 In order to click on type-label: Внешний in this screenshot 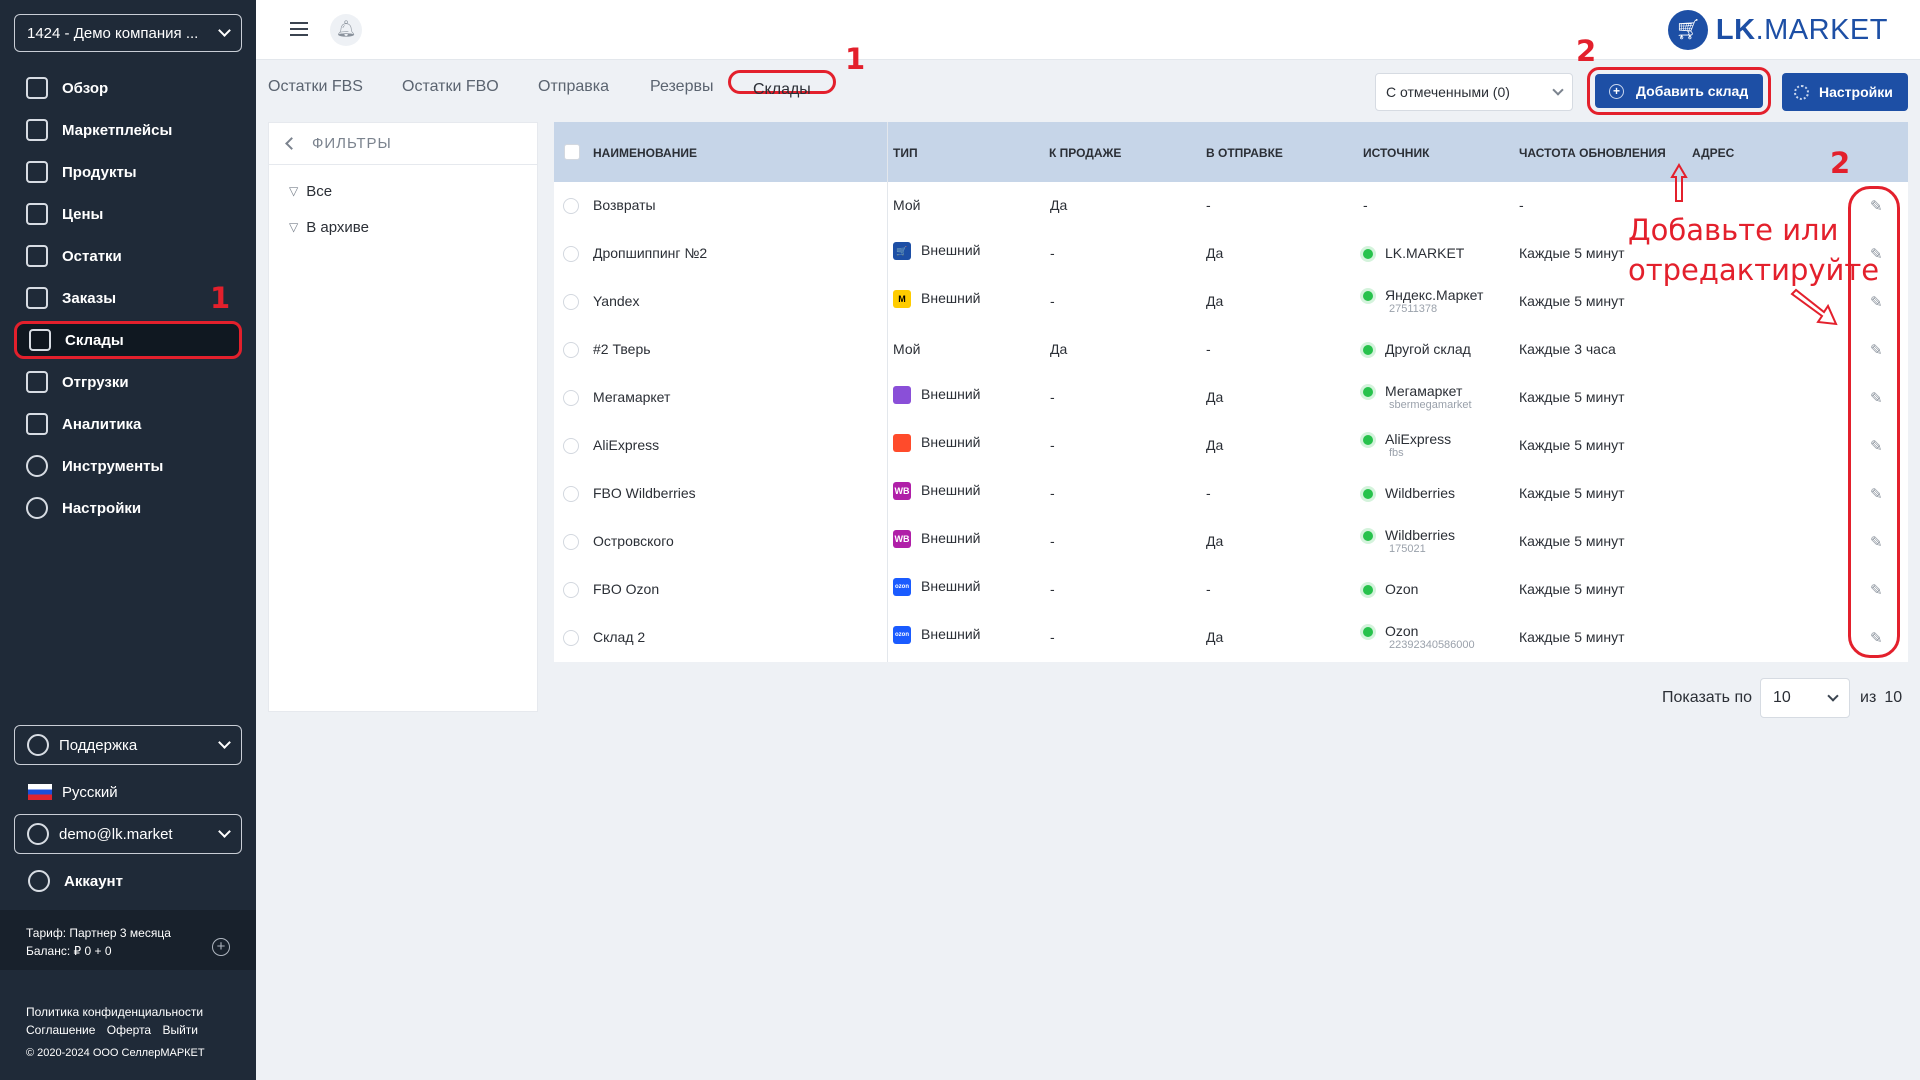, I will do `click(951, 394)`.